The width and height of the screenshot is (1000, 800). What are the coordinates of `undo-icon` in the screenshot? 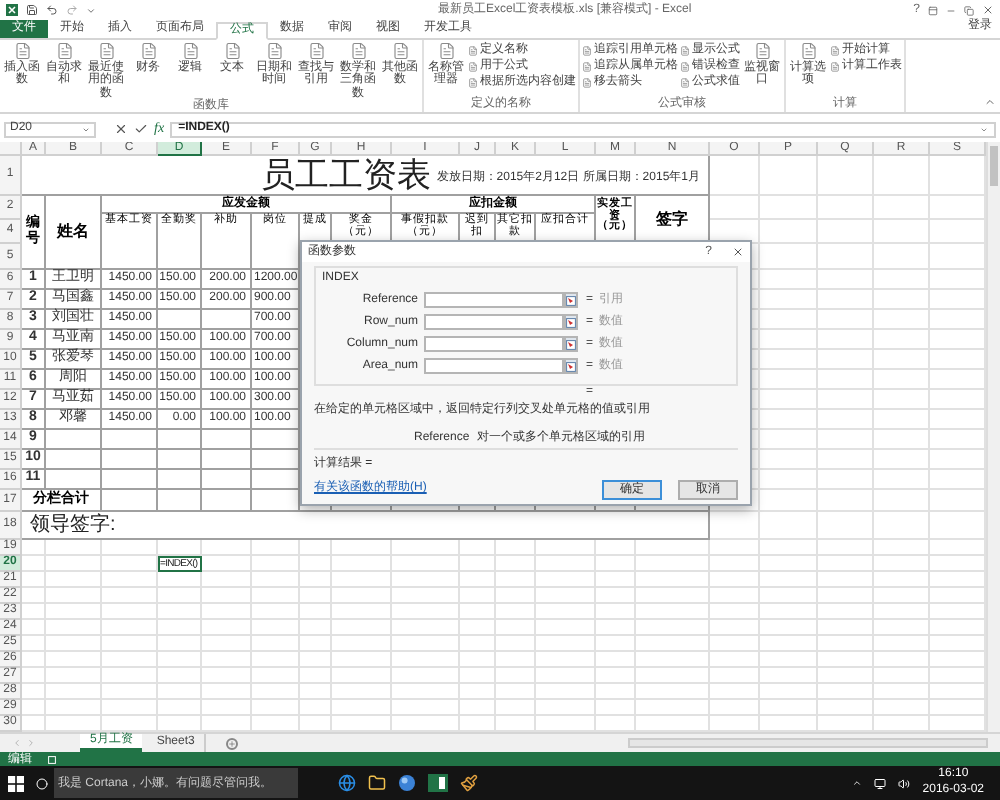 It's located at (52, 10).